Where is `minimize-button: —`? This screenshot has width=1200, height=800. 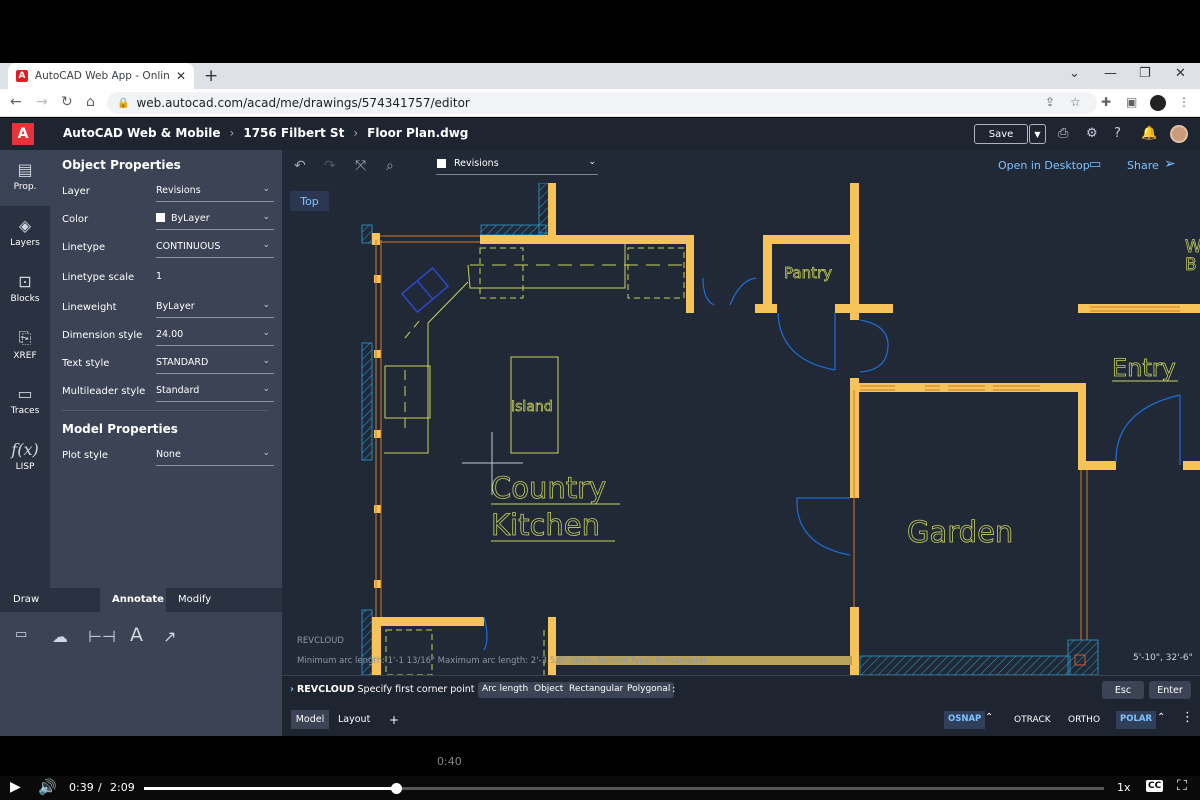 minimize-button: — is located at coordinates (1110, 73).